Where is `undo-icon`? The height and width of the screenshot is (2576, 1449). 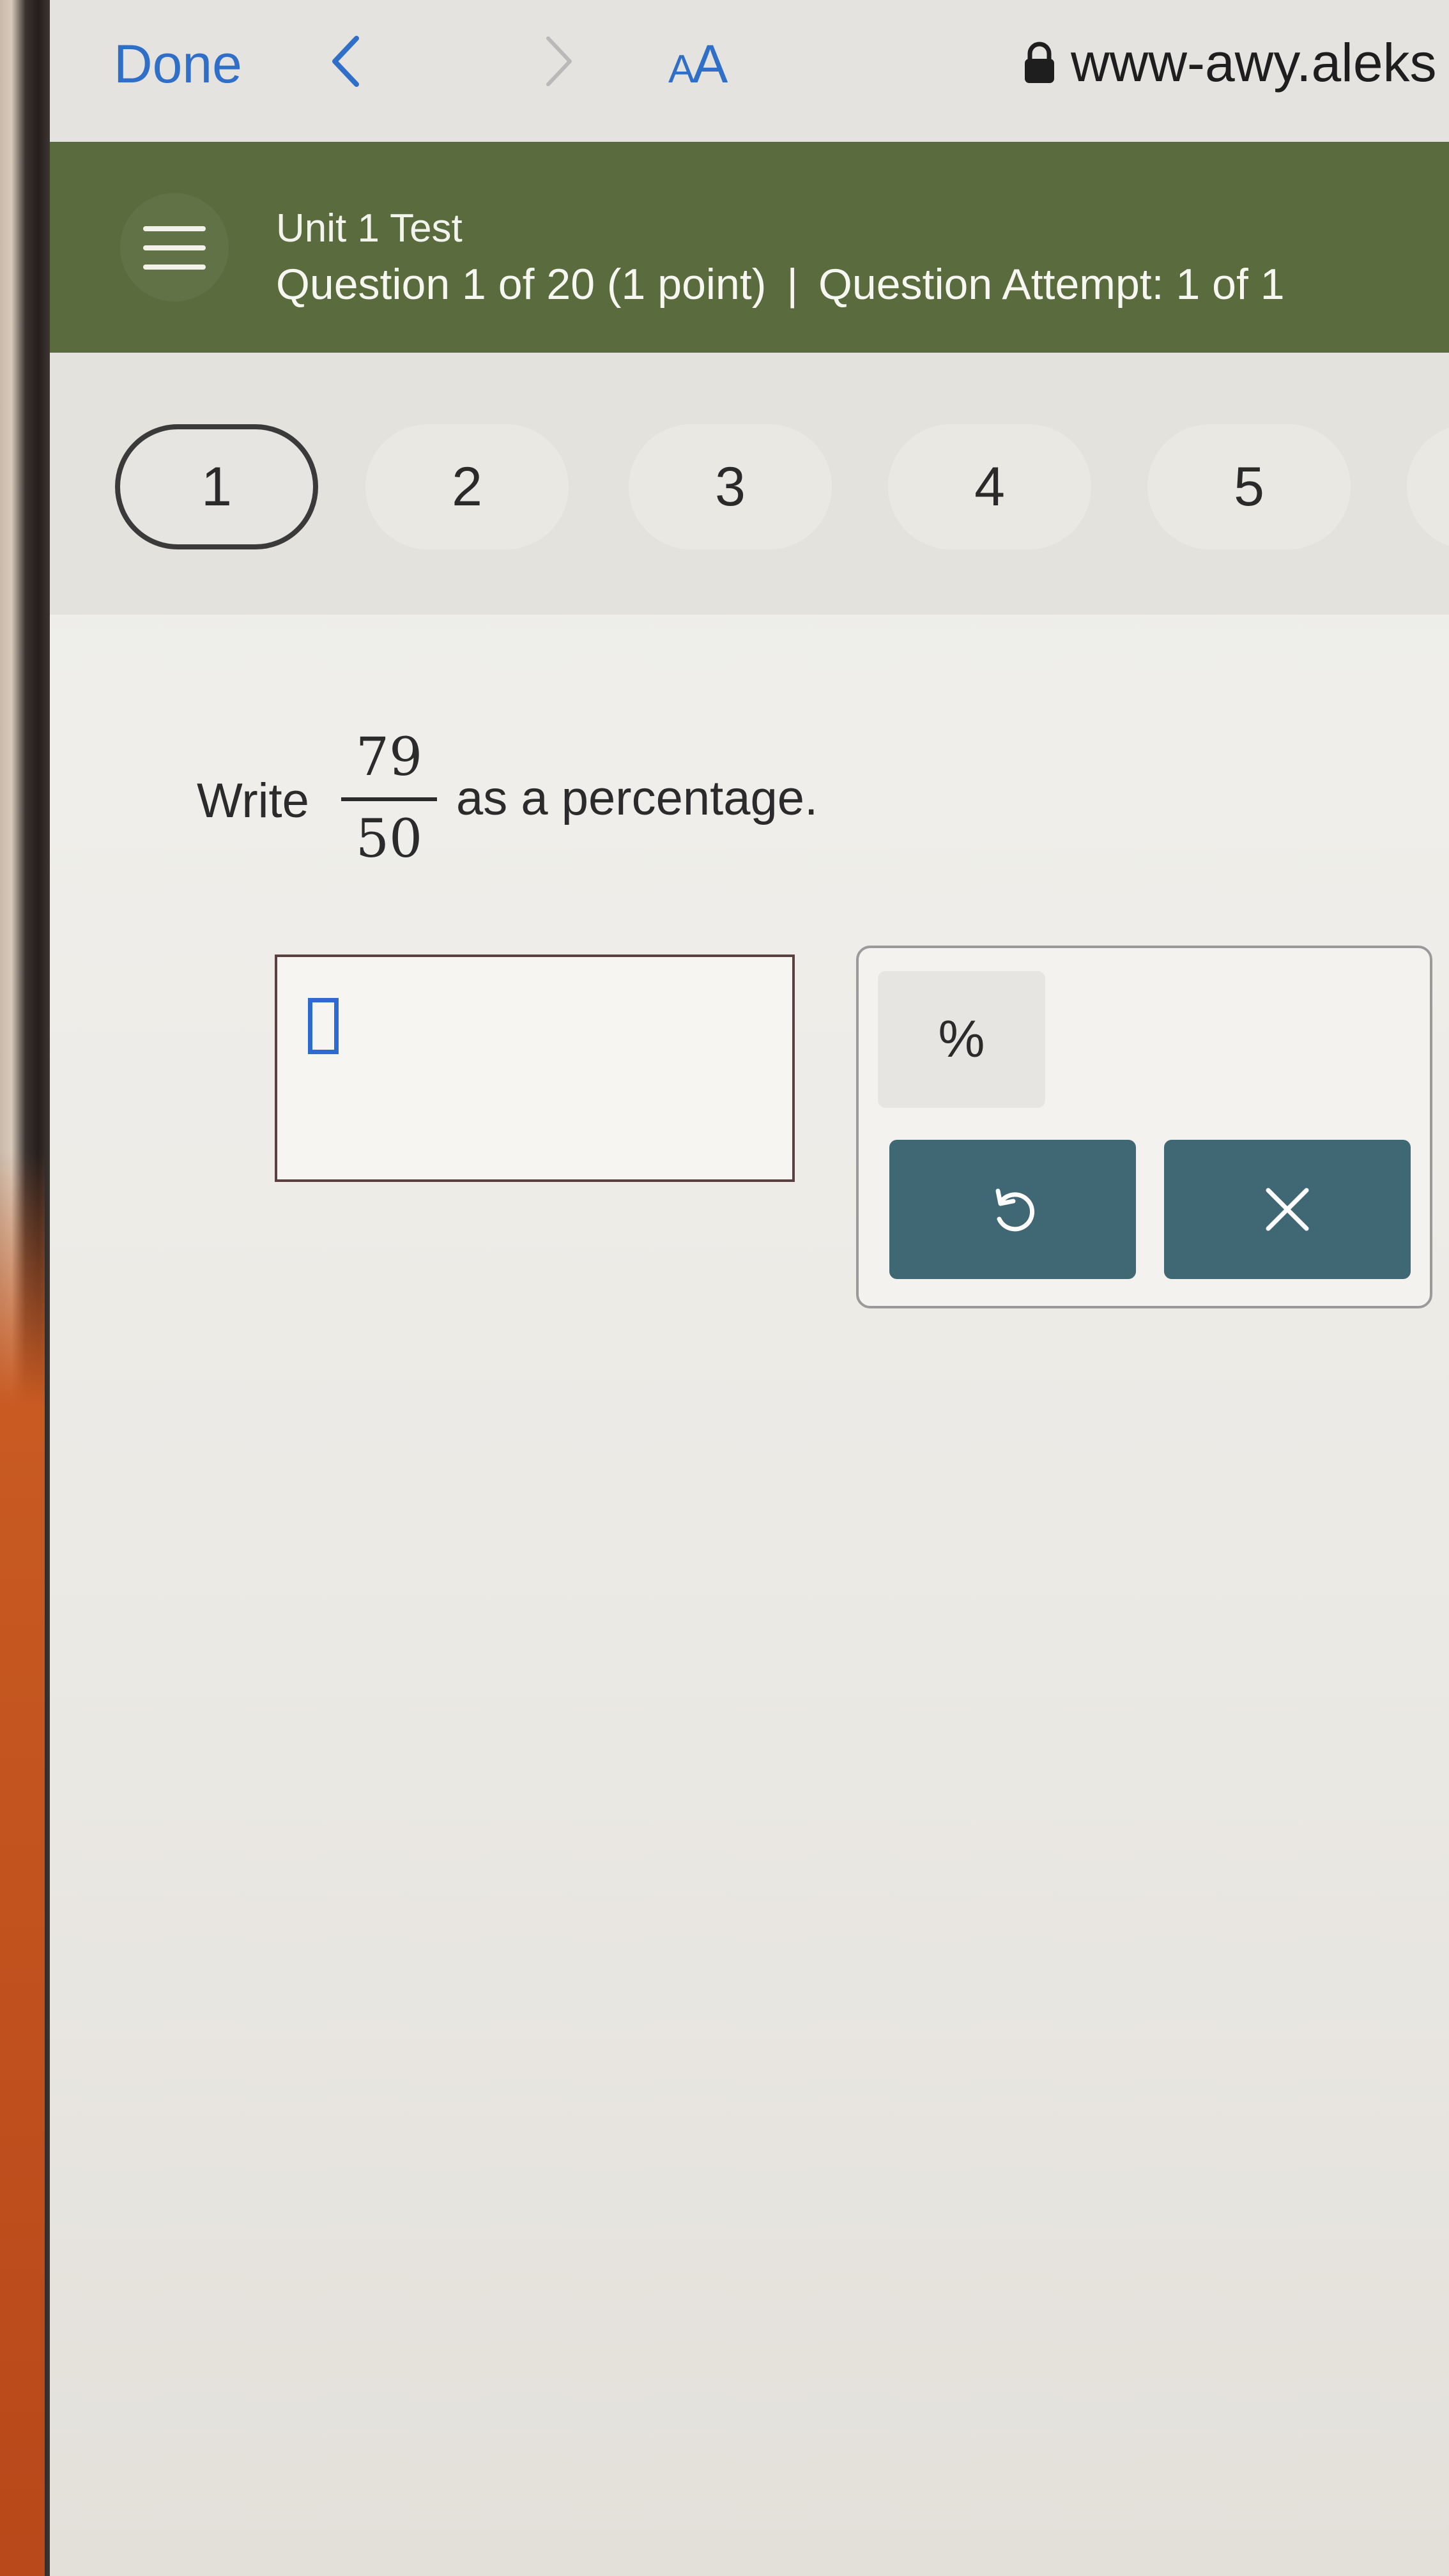
undo-icon is located at coordinates (1015, 1210).